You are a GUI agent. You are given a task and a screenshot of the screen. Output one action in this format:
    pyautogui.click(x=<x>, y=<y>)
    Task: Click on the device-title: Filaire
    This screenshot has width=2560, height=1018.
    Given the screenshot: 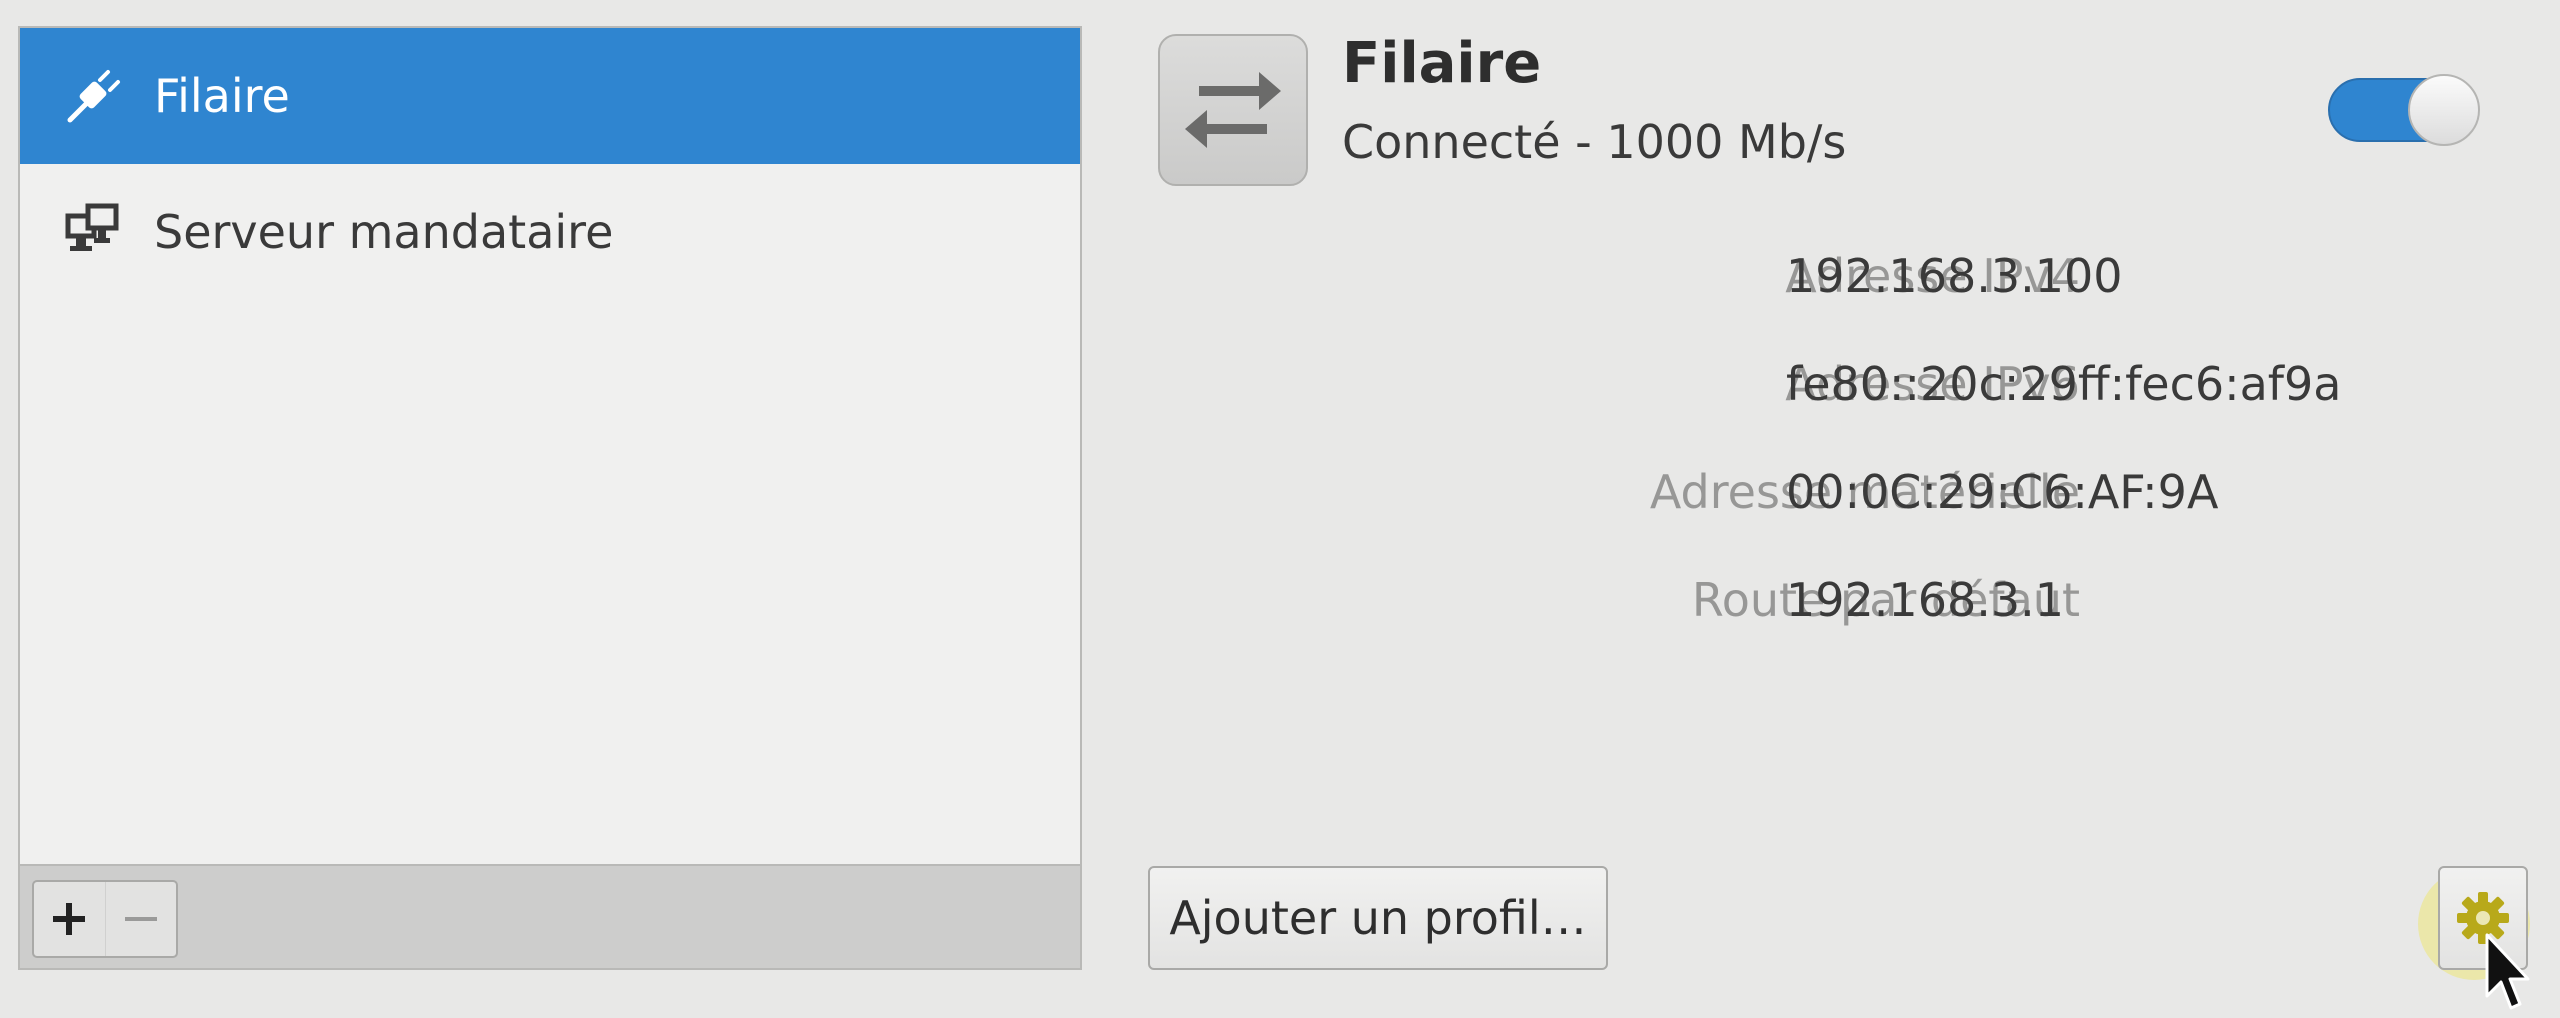 What is the action you would take?
    pyautogui.click(x=1442, y=63)
    